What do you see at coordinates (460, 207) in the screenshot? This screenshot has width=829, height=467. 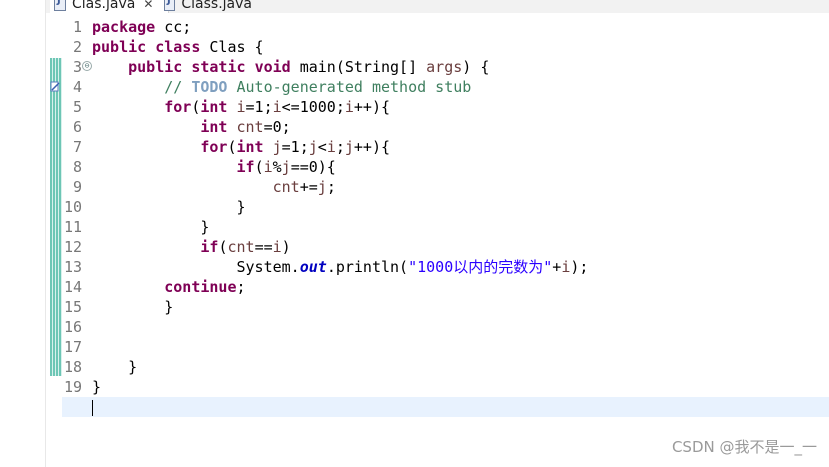 I see `code-line-10: }` at bounding box center [460, 207].